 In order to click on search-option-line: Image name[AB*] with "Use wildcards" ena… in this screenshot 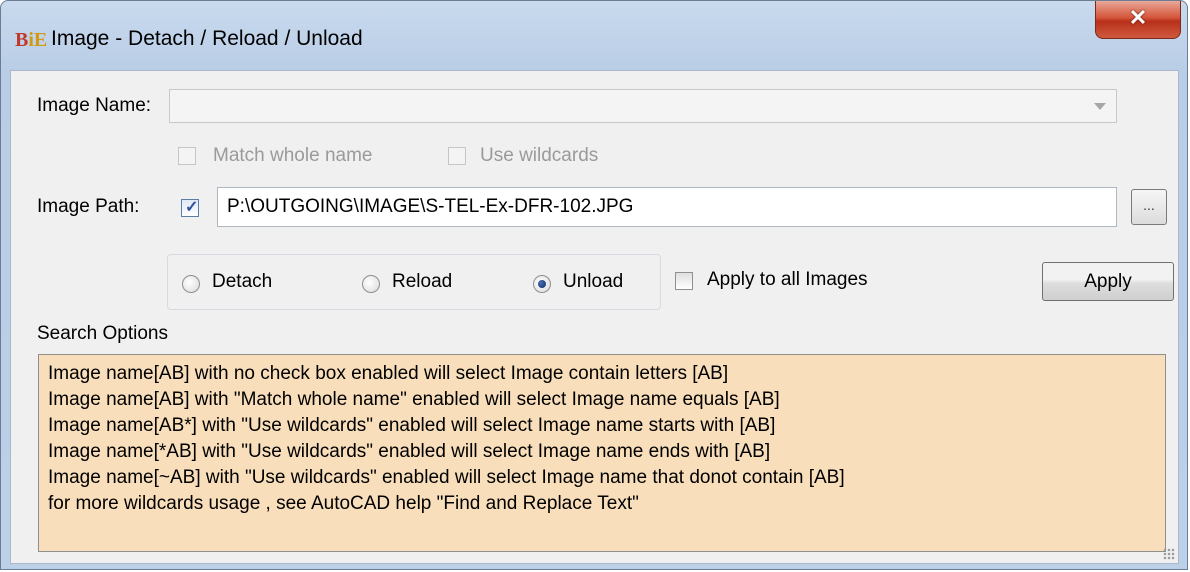, I will do `click(412, 425)`.